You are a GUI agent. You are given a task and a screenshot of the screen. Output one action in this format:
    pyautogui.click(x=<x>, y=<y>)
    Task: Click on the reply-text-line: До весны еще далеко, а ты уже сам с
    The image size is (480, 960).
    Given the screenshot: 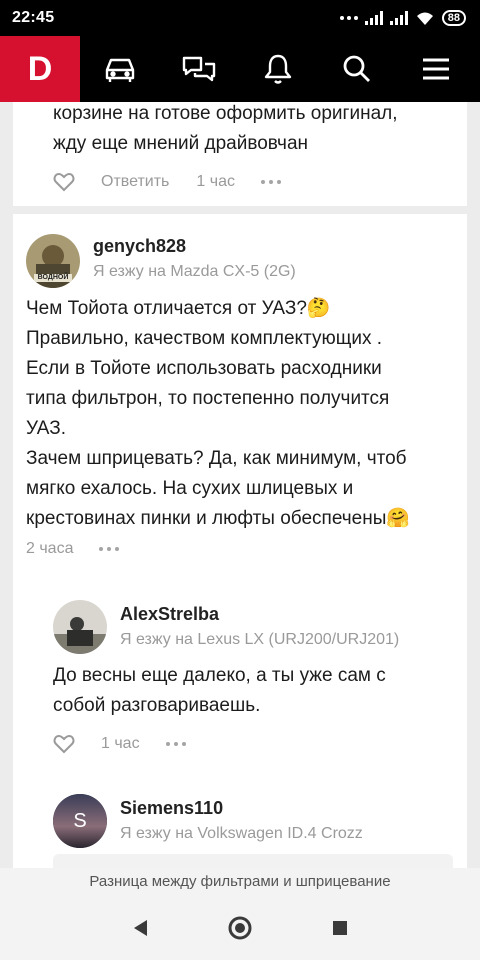 What is the action you would take?
    pyautogui.click(x=219, y=675)
    